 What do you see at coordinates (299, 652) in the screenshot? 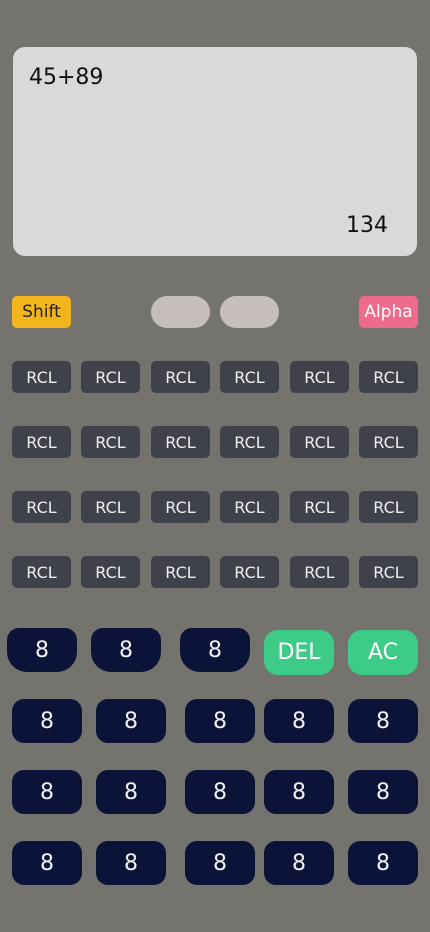
I see `delete-button: DEL` at bounding box center [299, 652].